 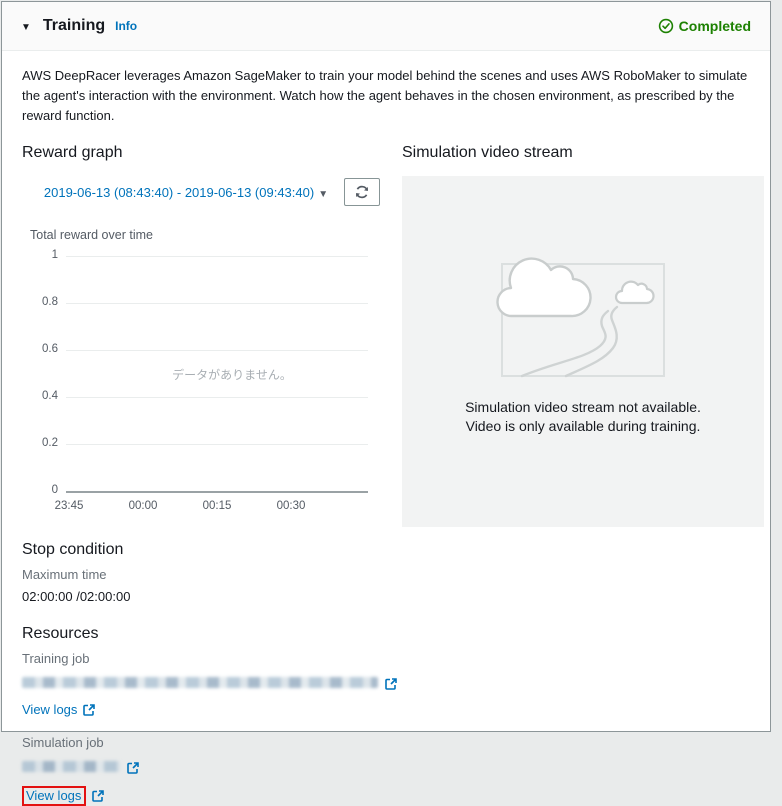 I want to click on highlight-box: View logs, so click(x=54, y=796).